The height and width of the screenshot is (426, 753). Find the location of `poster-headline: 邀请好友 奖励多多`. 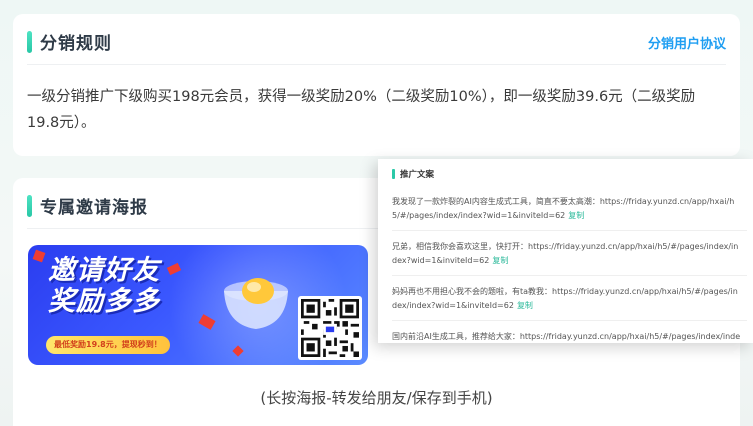

poster-headline: 邀请好友 奖励多多 is located at coordinates (123, 286).